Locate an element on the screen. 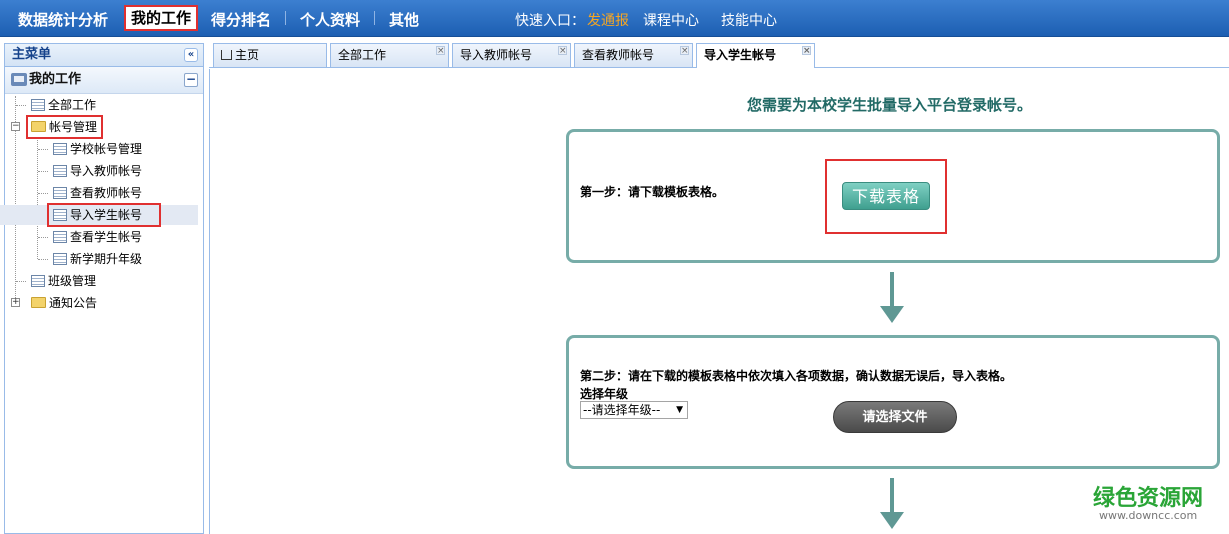  tab-label: 导入学生帐号 is located at coordinates (740, 55).